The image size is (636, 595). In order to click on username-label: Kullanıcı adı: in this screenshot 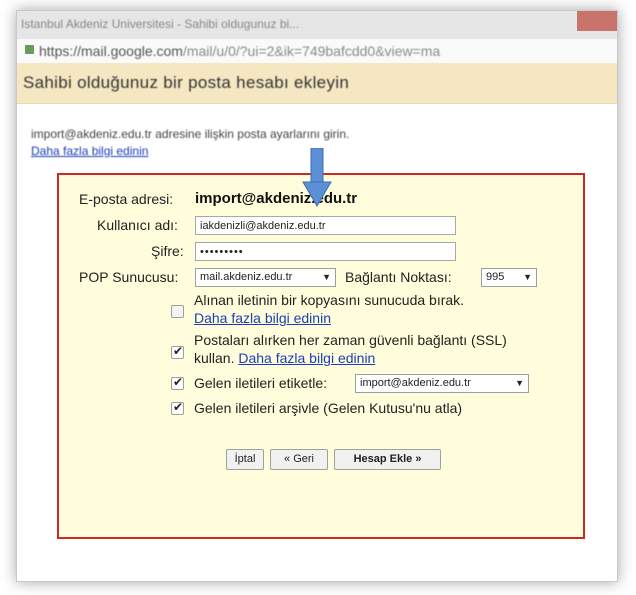, I will do `click(137, 225)`.